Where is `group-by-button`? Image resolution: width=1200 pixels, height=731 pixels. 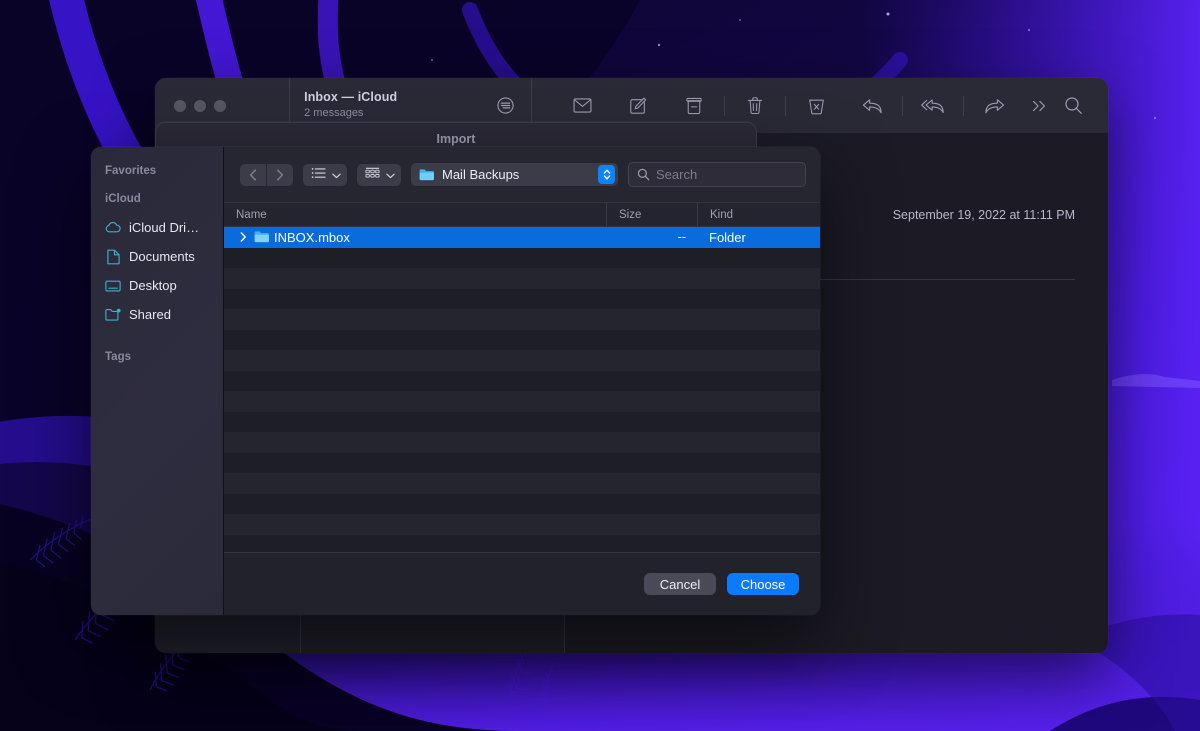 group-by-button is located at coordinates (379, 174).